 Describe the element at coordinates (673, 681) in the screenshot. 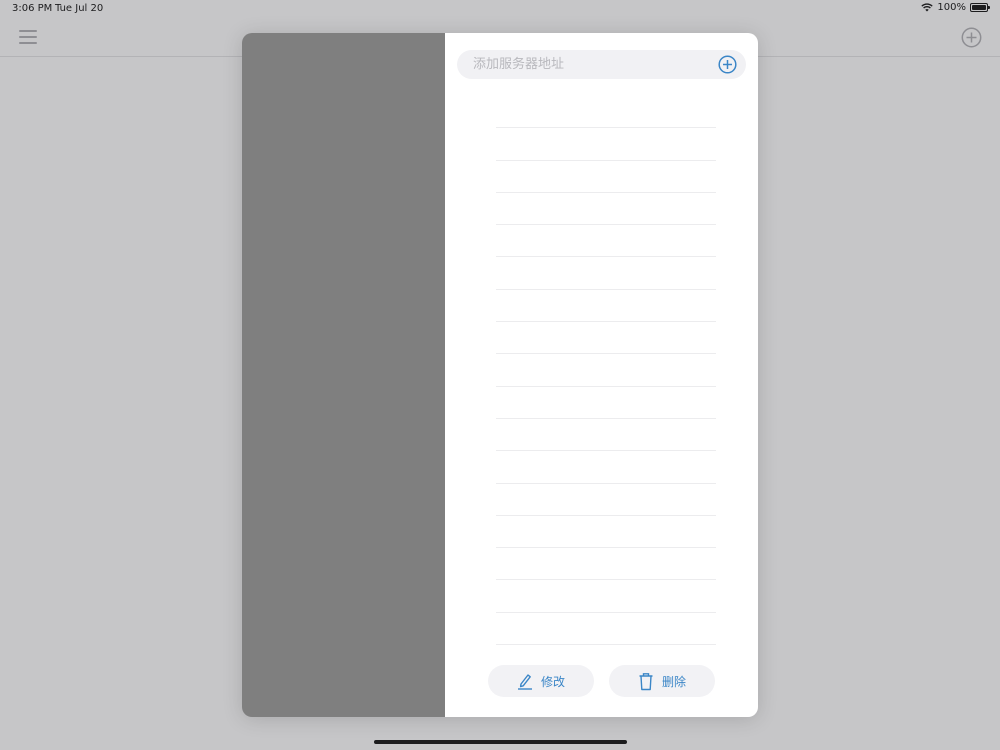

I see `delete-button-label: 删除` at that location.